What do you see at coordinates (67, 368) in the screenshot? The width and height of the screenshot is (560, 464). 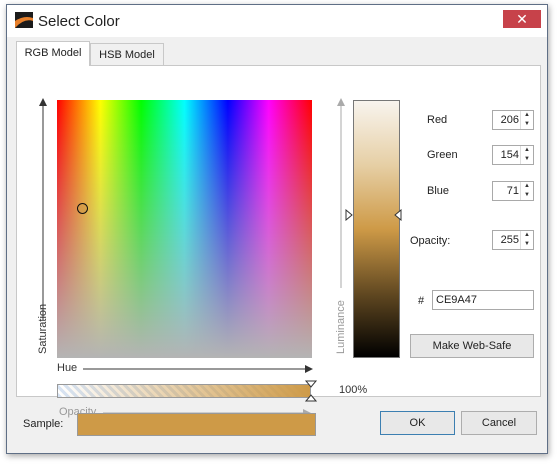 I see `hue-label: Hue` at bounding box center [67, 368].